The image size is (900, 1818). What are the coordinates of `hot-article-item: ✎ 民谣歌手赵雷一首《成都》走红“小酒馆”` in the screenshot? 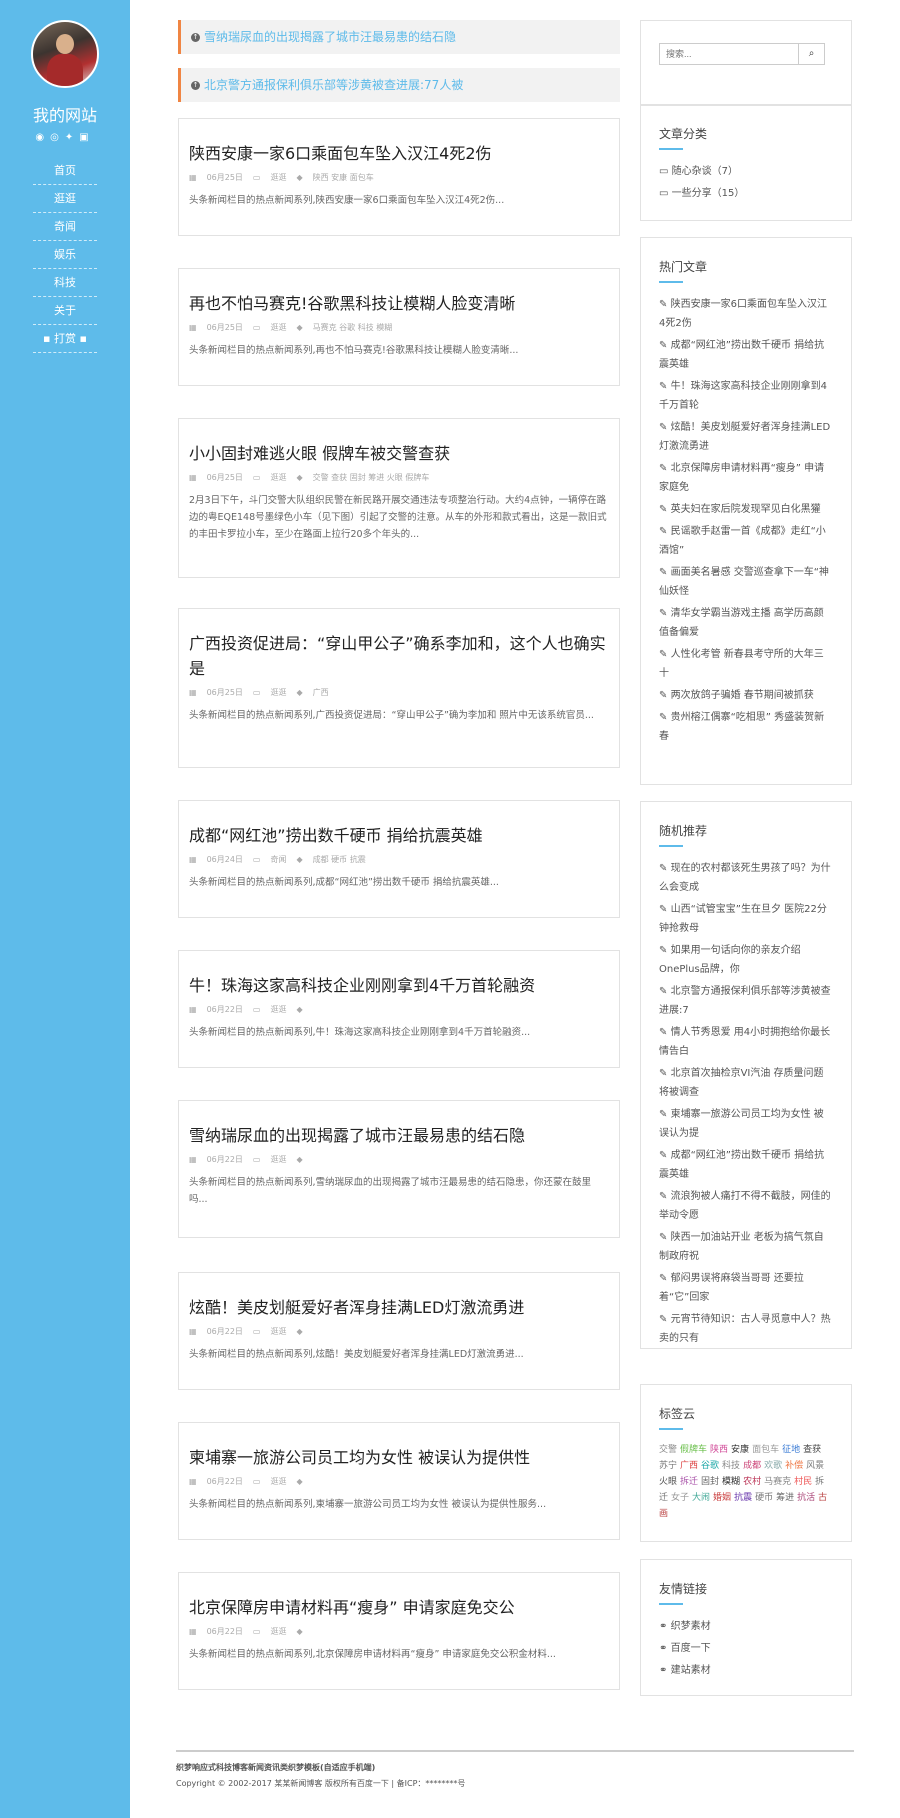 It's located at (746, 541).